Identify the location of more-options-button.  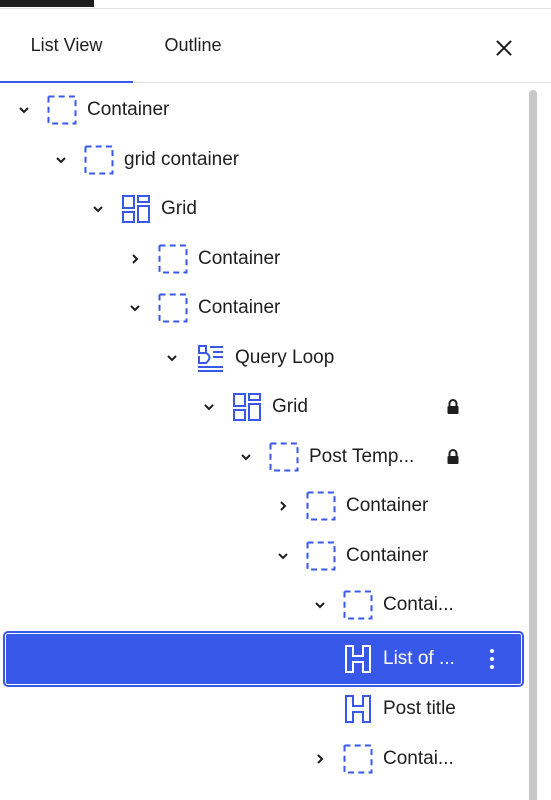
(492, 659).